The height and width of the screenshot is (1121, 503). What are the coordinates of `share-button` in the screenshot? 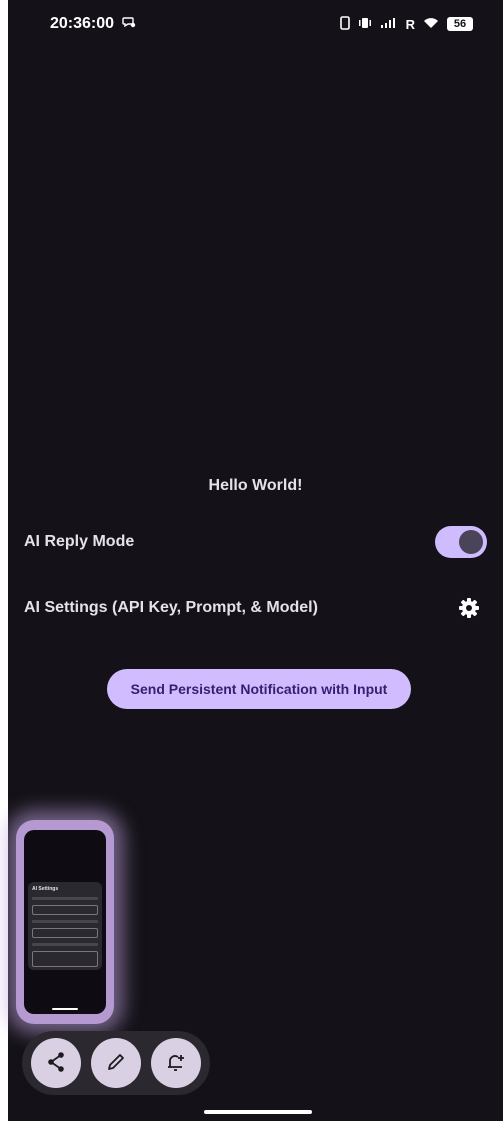 It's located at (56, 1063).